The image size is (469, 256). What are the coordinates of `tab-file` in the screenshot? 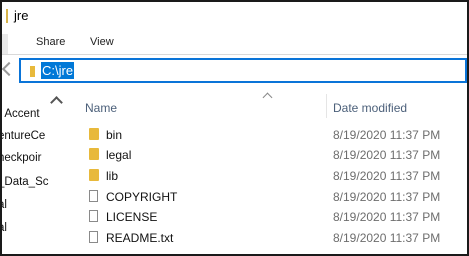 It's located at (5, 44).